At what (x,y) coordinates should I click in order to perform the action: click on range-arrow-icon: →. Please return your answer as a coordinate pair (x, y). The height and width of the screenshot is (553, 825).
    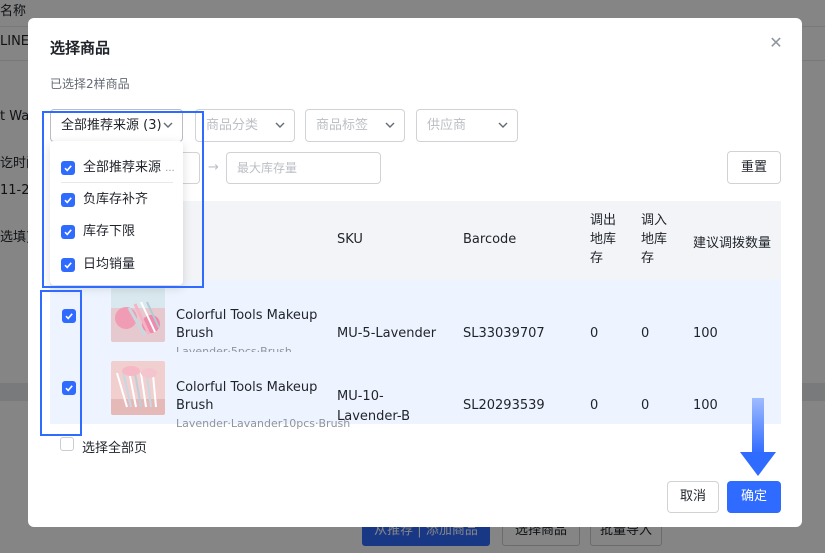
    Looking at the image, I should click on (213, 167).